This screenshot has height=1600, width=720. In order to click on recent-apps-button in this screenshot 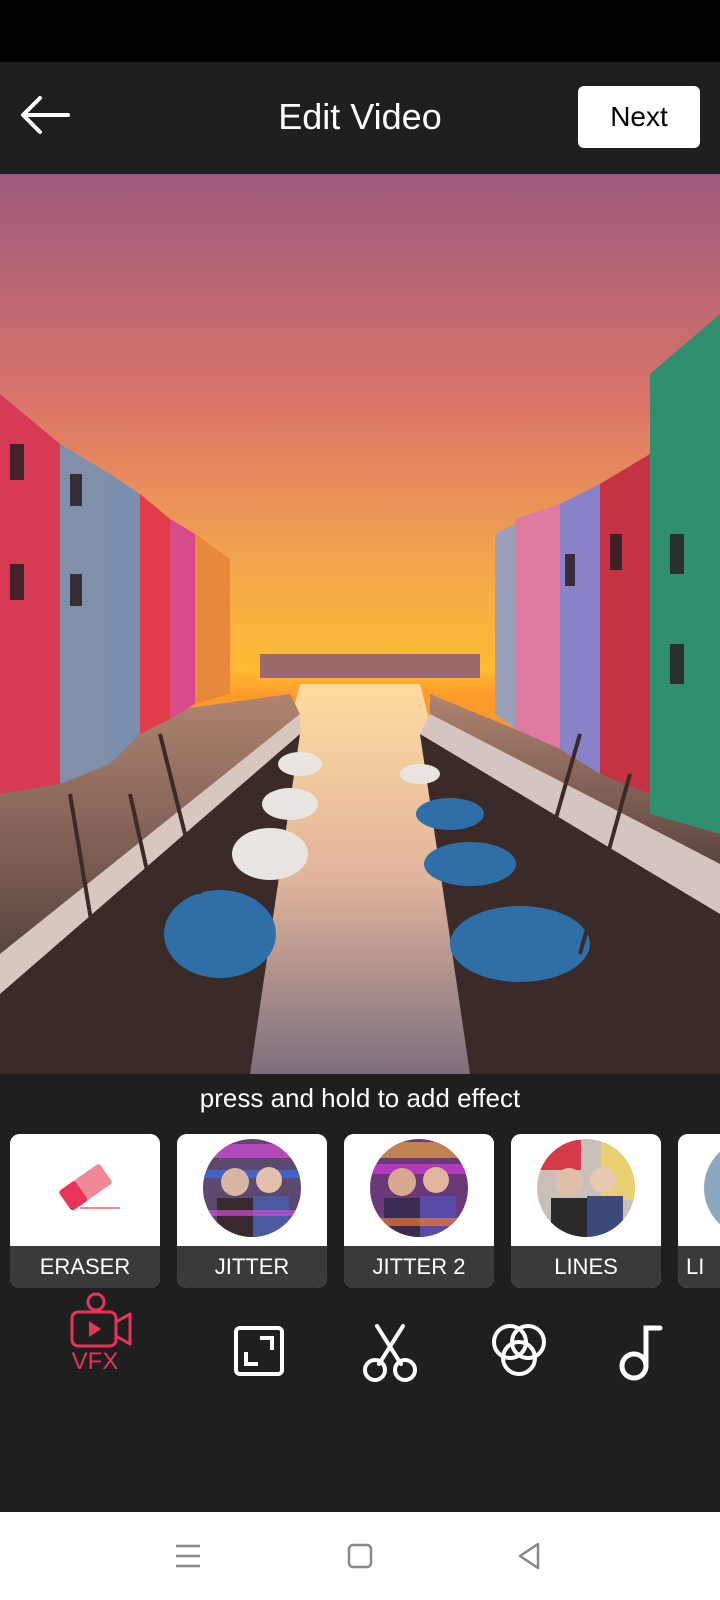, I will do `click(188, 1556)`.